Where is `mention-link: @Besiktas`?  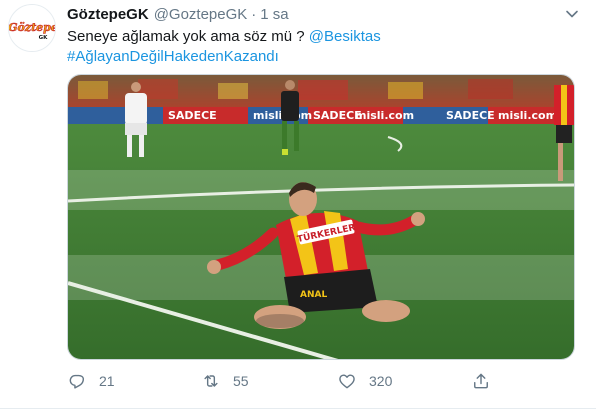 mention-link: @Besiktas is located at coordinates (345, 36).